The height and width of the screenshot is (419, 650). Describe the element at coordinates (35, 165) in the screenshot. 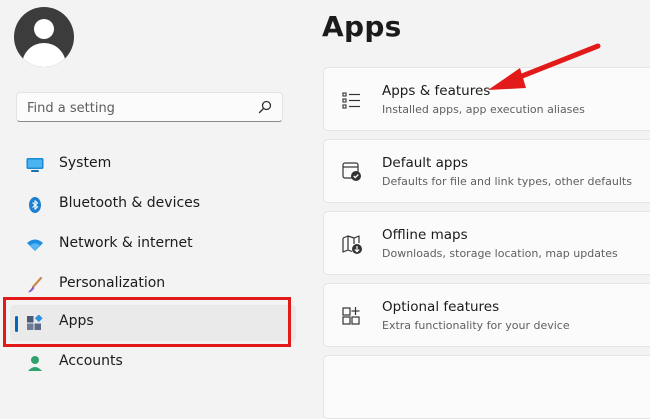

I see `monitor-icon` at that location.